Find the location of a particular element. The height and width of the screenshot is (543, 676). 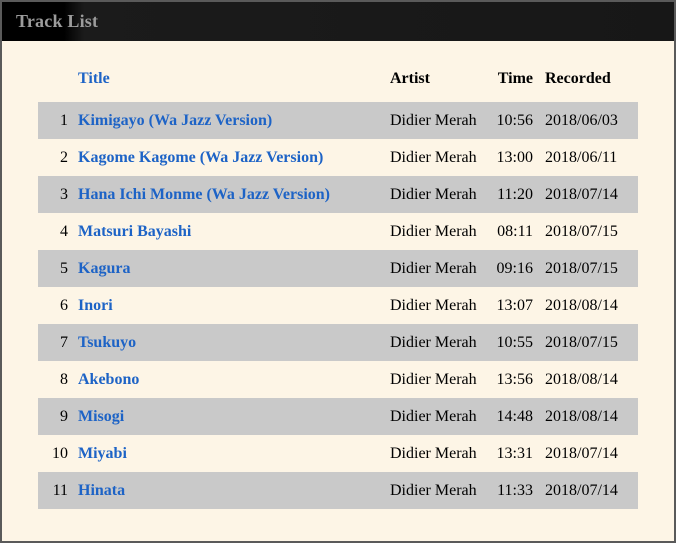

track-time: 13:07 is located at coordinates (514, 305).